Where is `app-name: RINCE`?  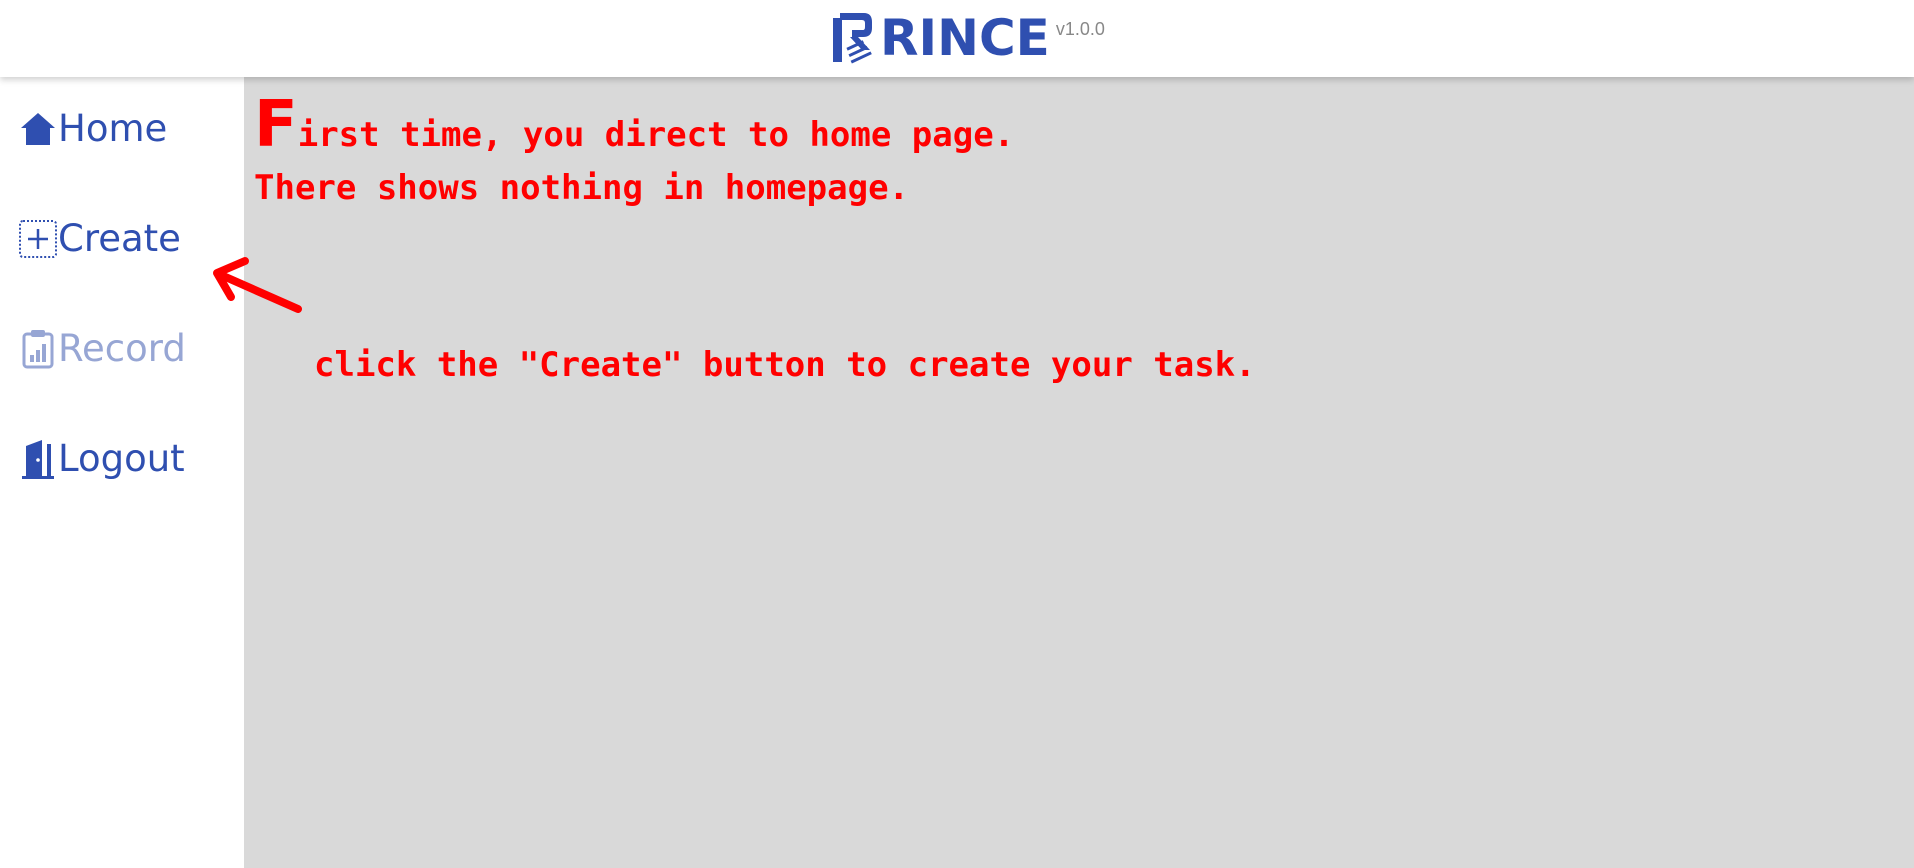
app-name: RINCE is located at coordinates (965, 38).